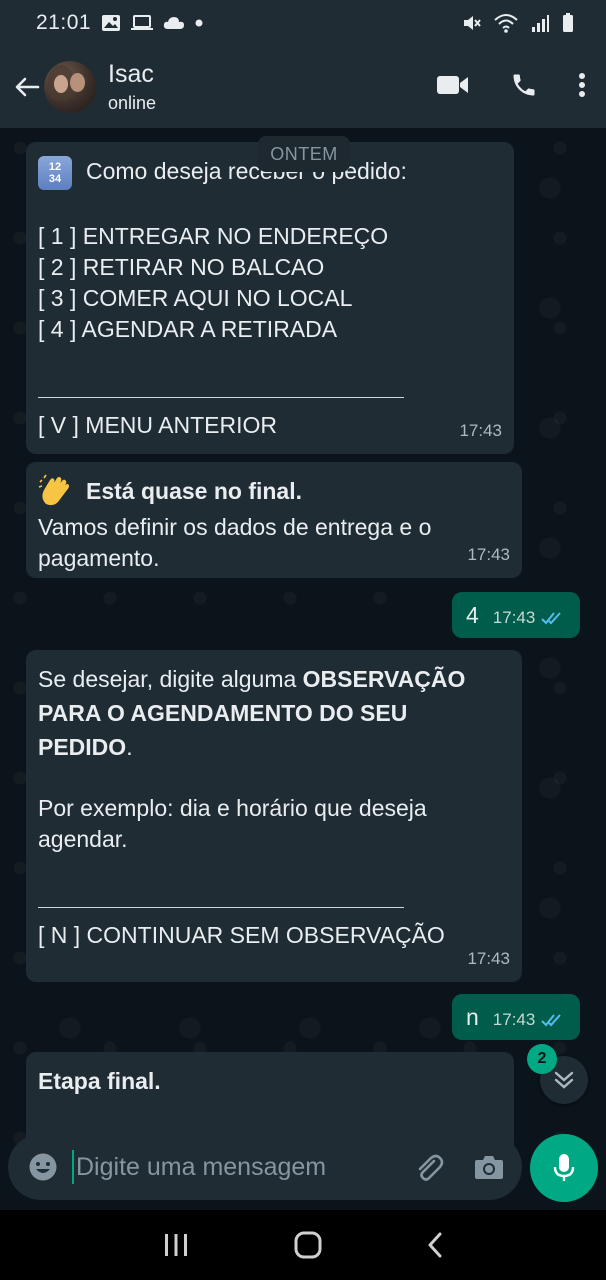  I want to click on notification-dot-icon, so click(199, 23).